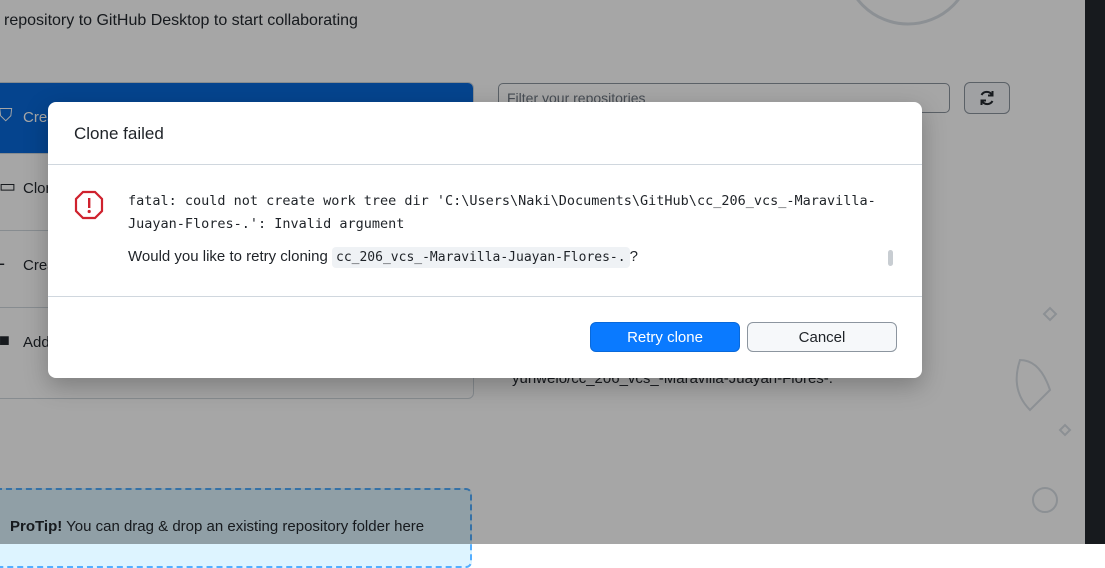 This screenshot has height=568, width=1105. I want to click on dialog-title: Clone failed, so click(119, 133).